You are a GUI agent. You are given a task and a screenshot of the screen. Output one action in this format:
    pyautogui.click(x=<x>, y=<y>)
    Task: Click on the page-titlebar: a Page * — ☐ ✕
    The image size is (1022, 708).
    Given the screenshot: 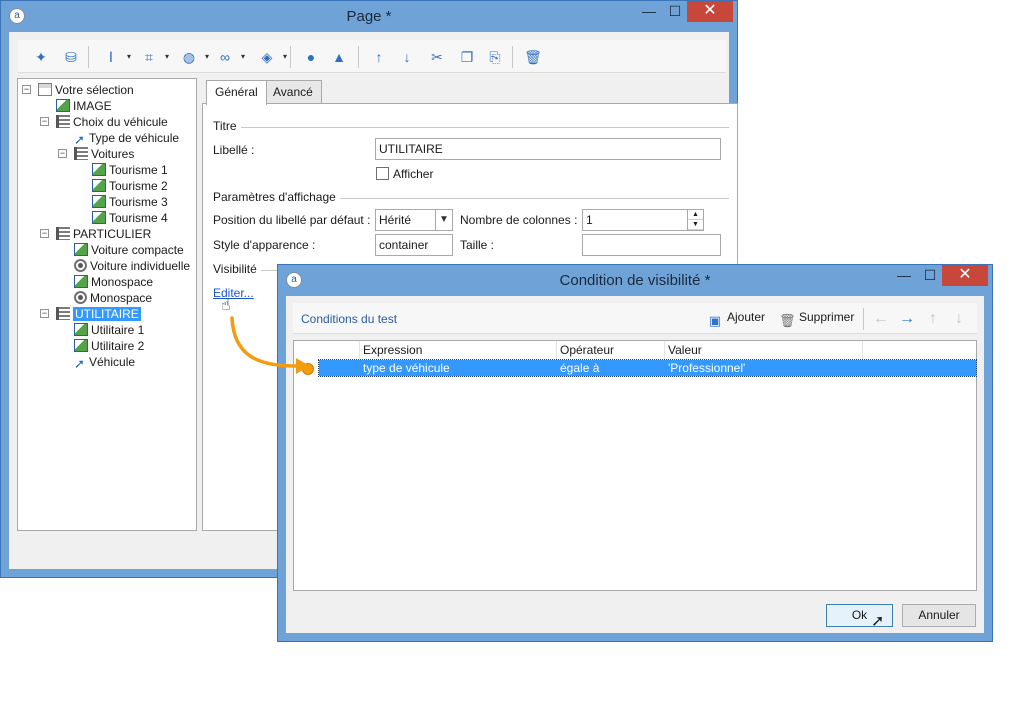 What is the action you would take?
    pyautogui.click(x=369, y=16)
    